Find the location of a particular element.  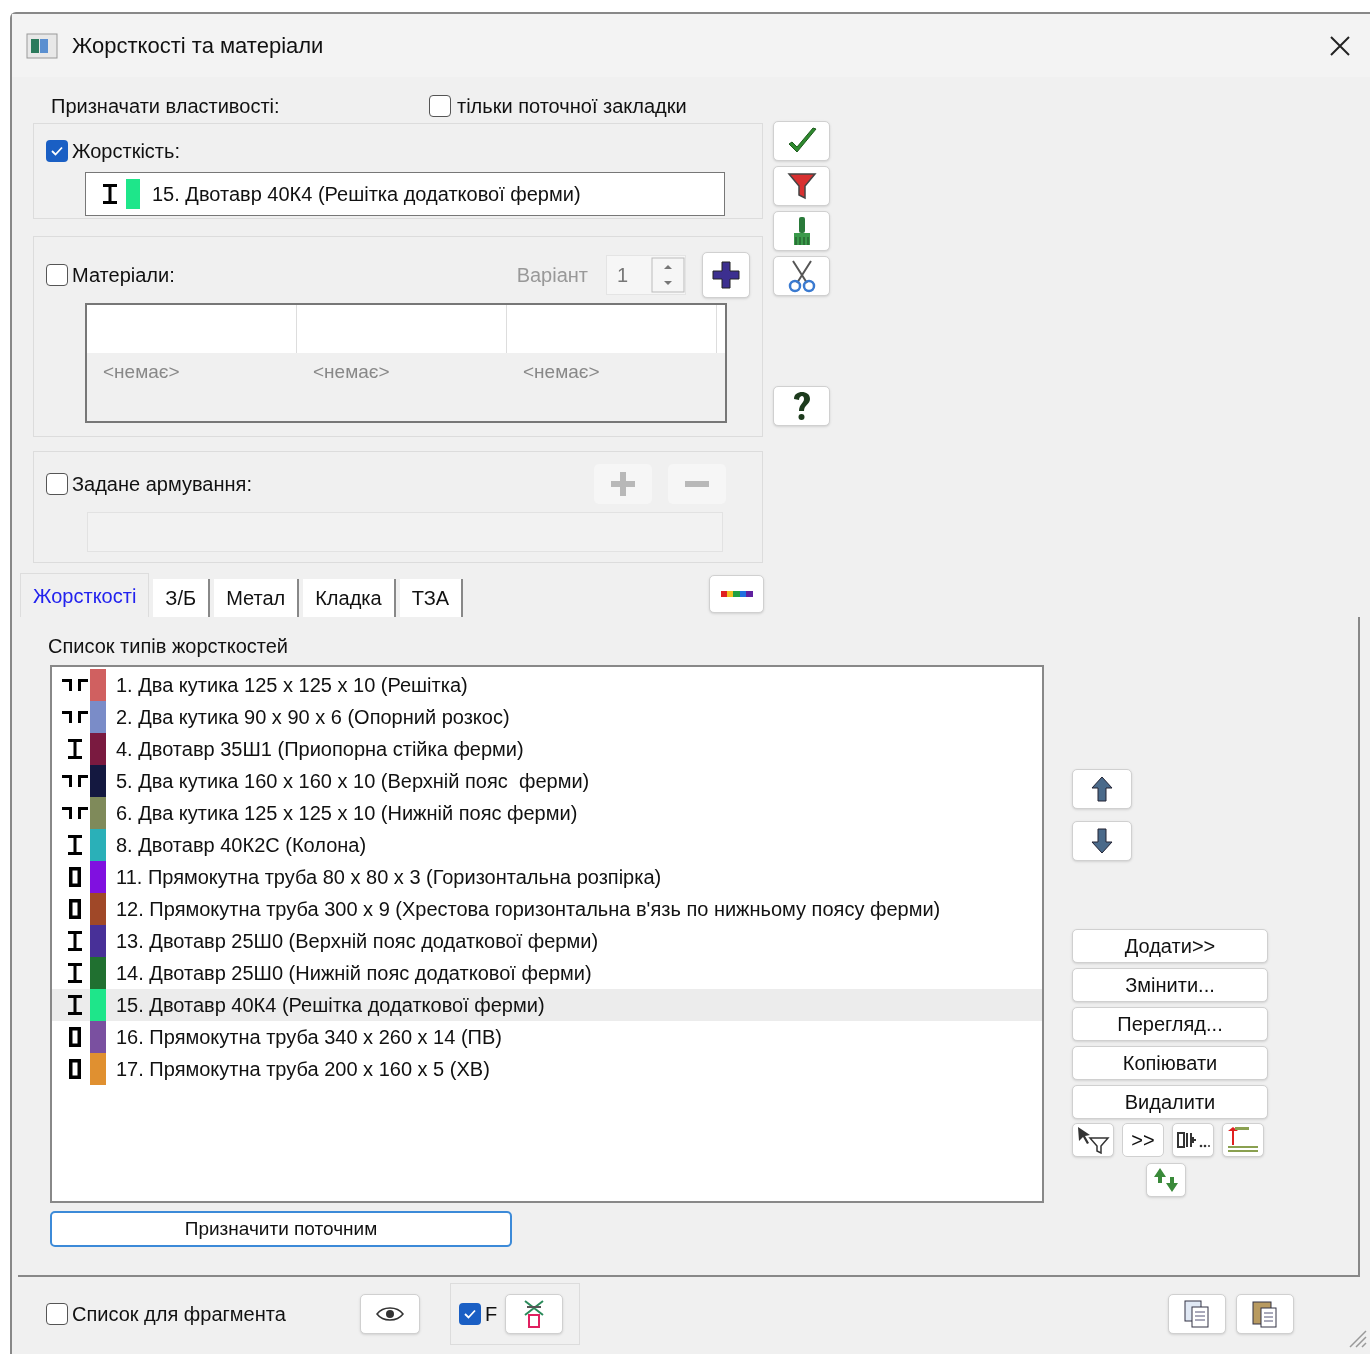

fragment-button is located at coordinates (534, 1314).